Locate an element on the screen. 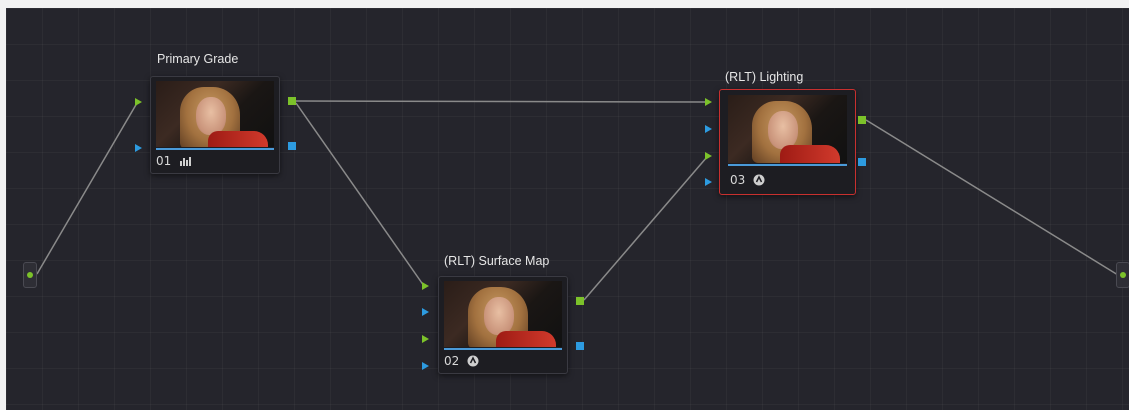 The image size is (1129, 410). node-02-title: (RLT) Surface Map is located at coordinates (497, 261).